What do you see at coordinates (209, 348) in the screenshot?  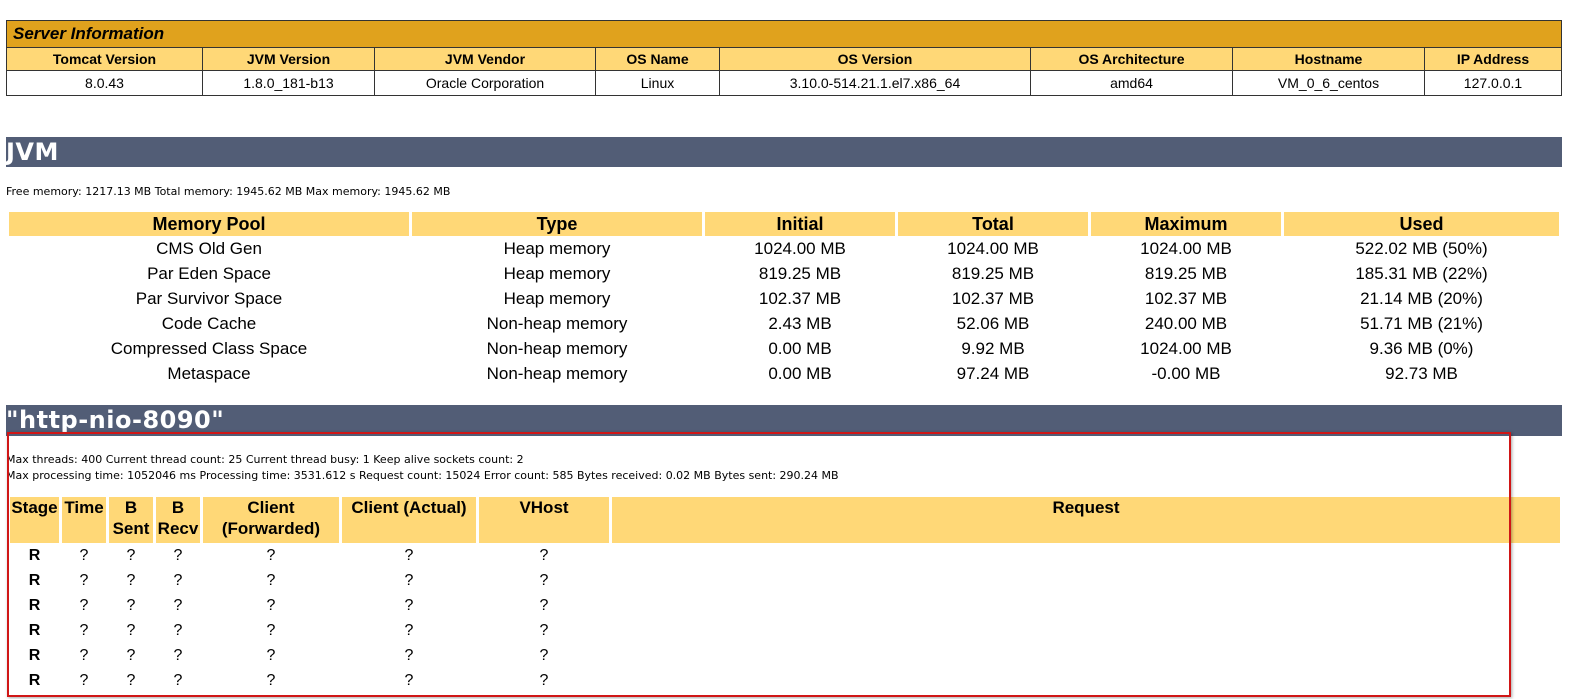 I see `memory-pool-pool-name-cell: Compressed Class Space` at bounding box center [209, 348].